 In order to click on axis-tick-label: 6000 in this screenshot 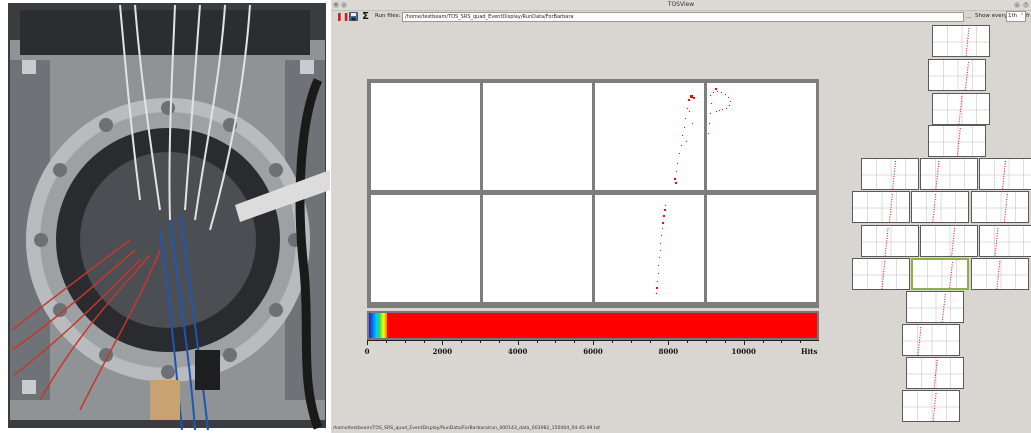, I will do `click(593, 351)`.